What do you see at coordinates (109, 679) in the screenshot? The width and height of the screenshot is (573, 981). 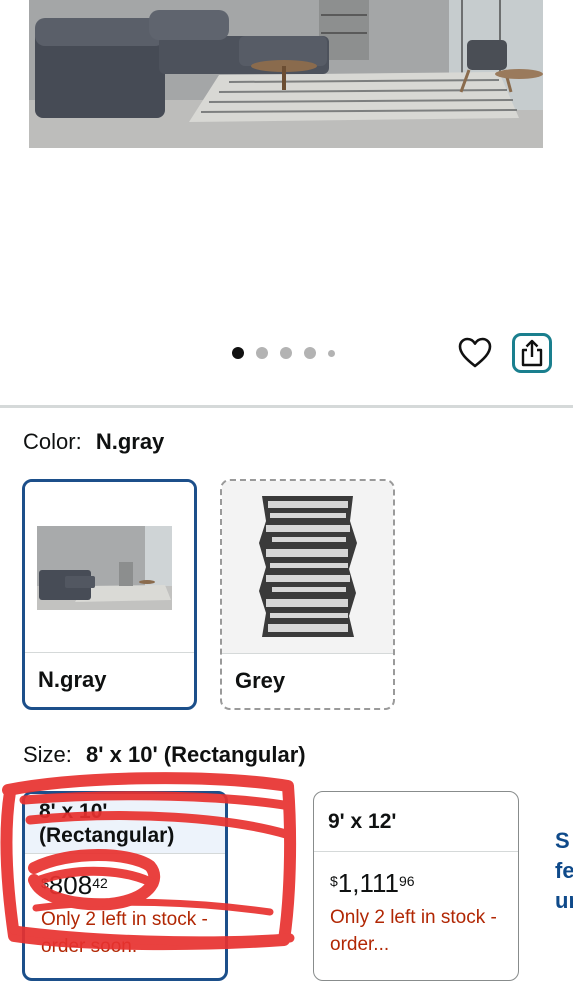 I see `color-option-label: N.gray` at bounding box center [109, 679].